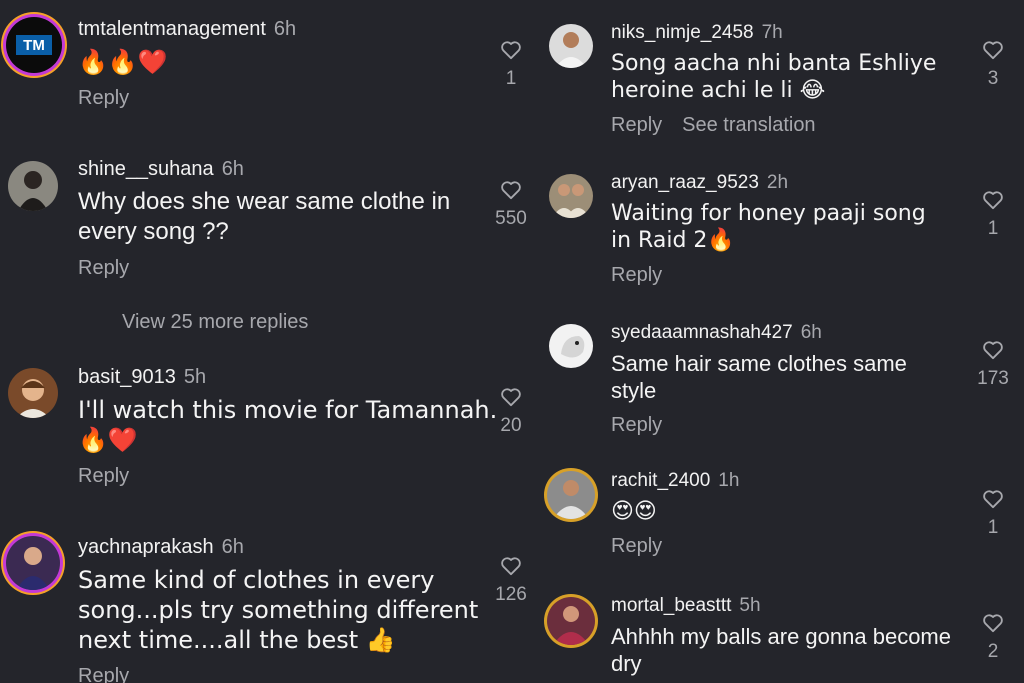 Image resolution: width=1024 pixels, height=683 pixels. What do you see at coordinates (511, 218) in the screenshot?
I see `like-count: 550` at bounding box center [511, 218].